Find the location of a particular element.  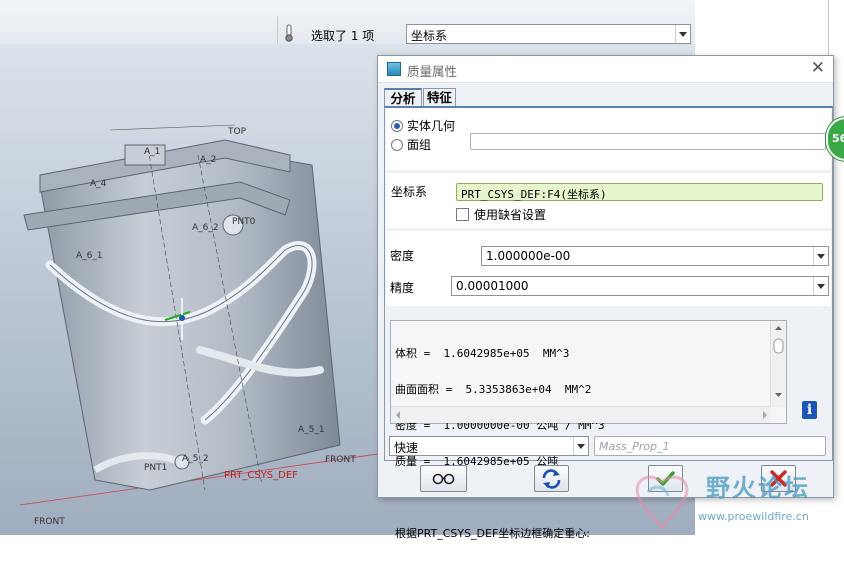

geometry-section: 实体几何 面组 is located at coordinates (608, 139).